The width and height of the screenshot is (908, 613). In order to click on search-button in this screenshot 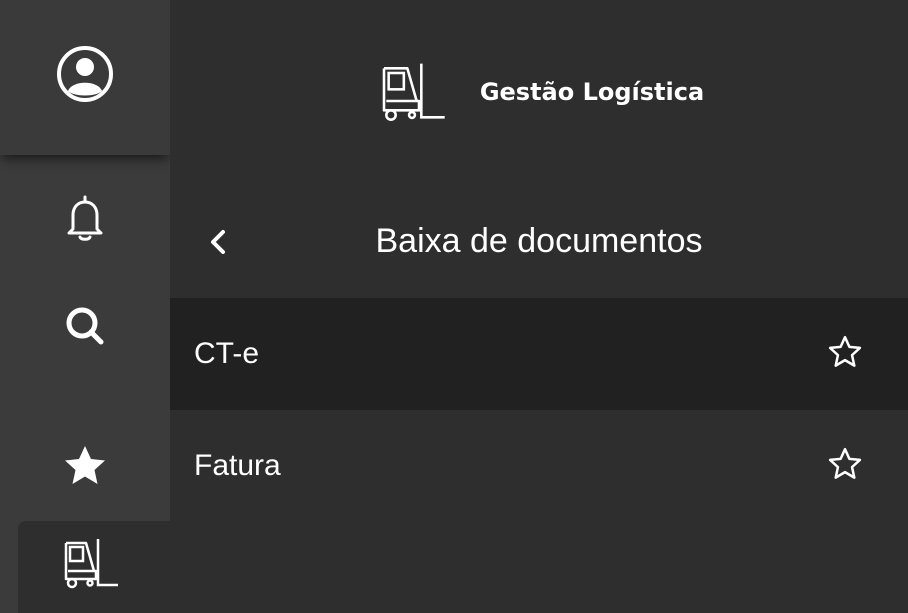, I will do `click(85, 328)`.